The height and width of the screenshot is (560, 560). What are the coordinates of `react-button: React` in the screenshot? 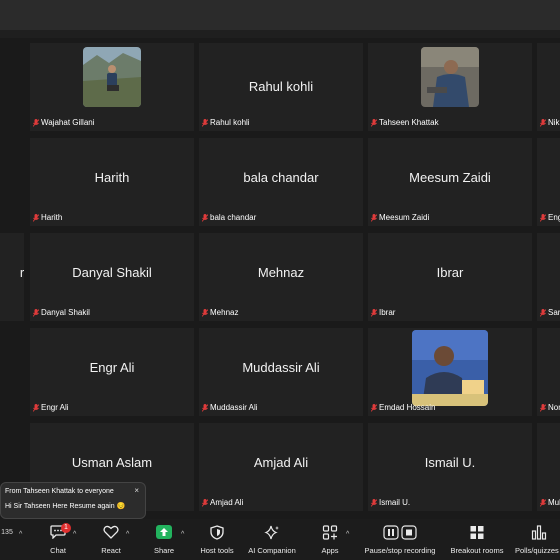 It's located at (111, 539).